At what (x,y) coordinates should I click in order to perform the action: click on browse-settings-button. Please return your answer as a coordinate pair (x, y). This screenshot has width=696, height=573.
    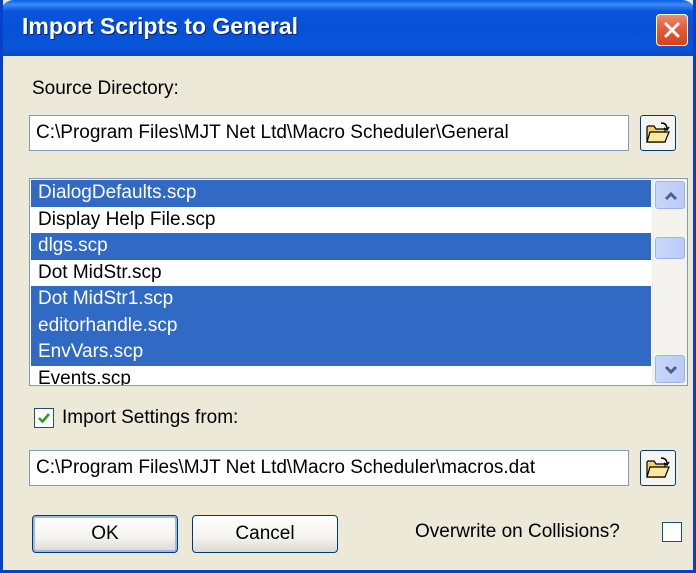
    Looking at the image, I should click on (658, 468).